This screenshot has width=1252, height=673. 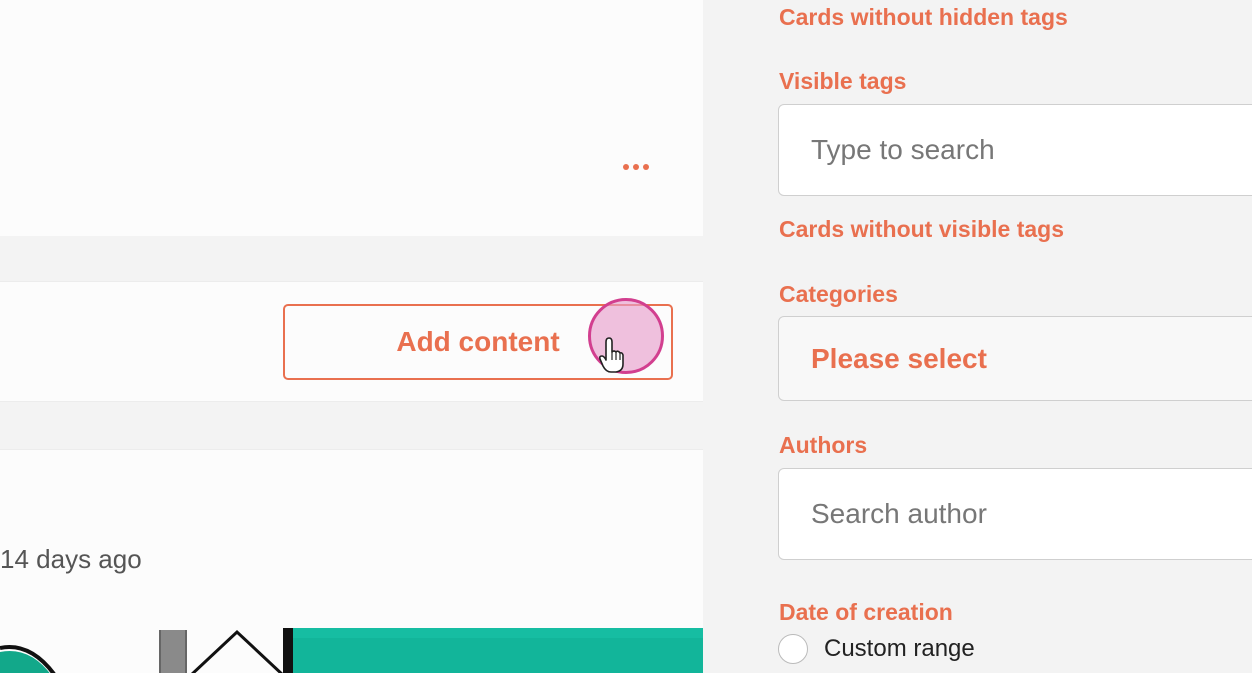 What do you see at coordinates (612, 355) in the screenshot?
I see `hand-pointer-icon` at bounding box center [612, 355].